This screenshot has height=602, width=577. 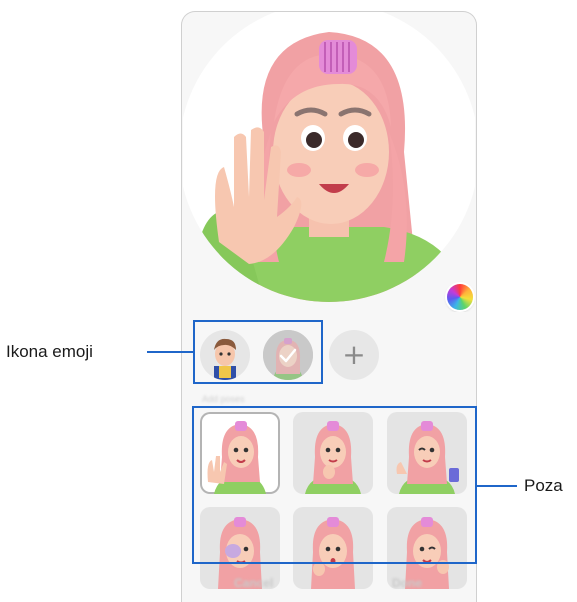 What do you see at coordinates (223, 399) in the screenshot?
I see `section-label: Add poses` at bounding box center [223, 399].